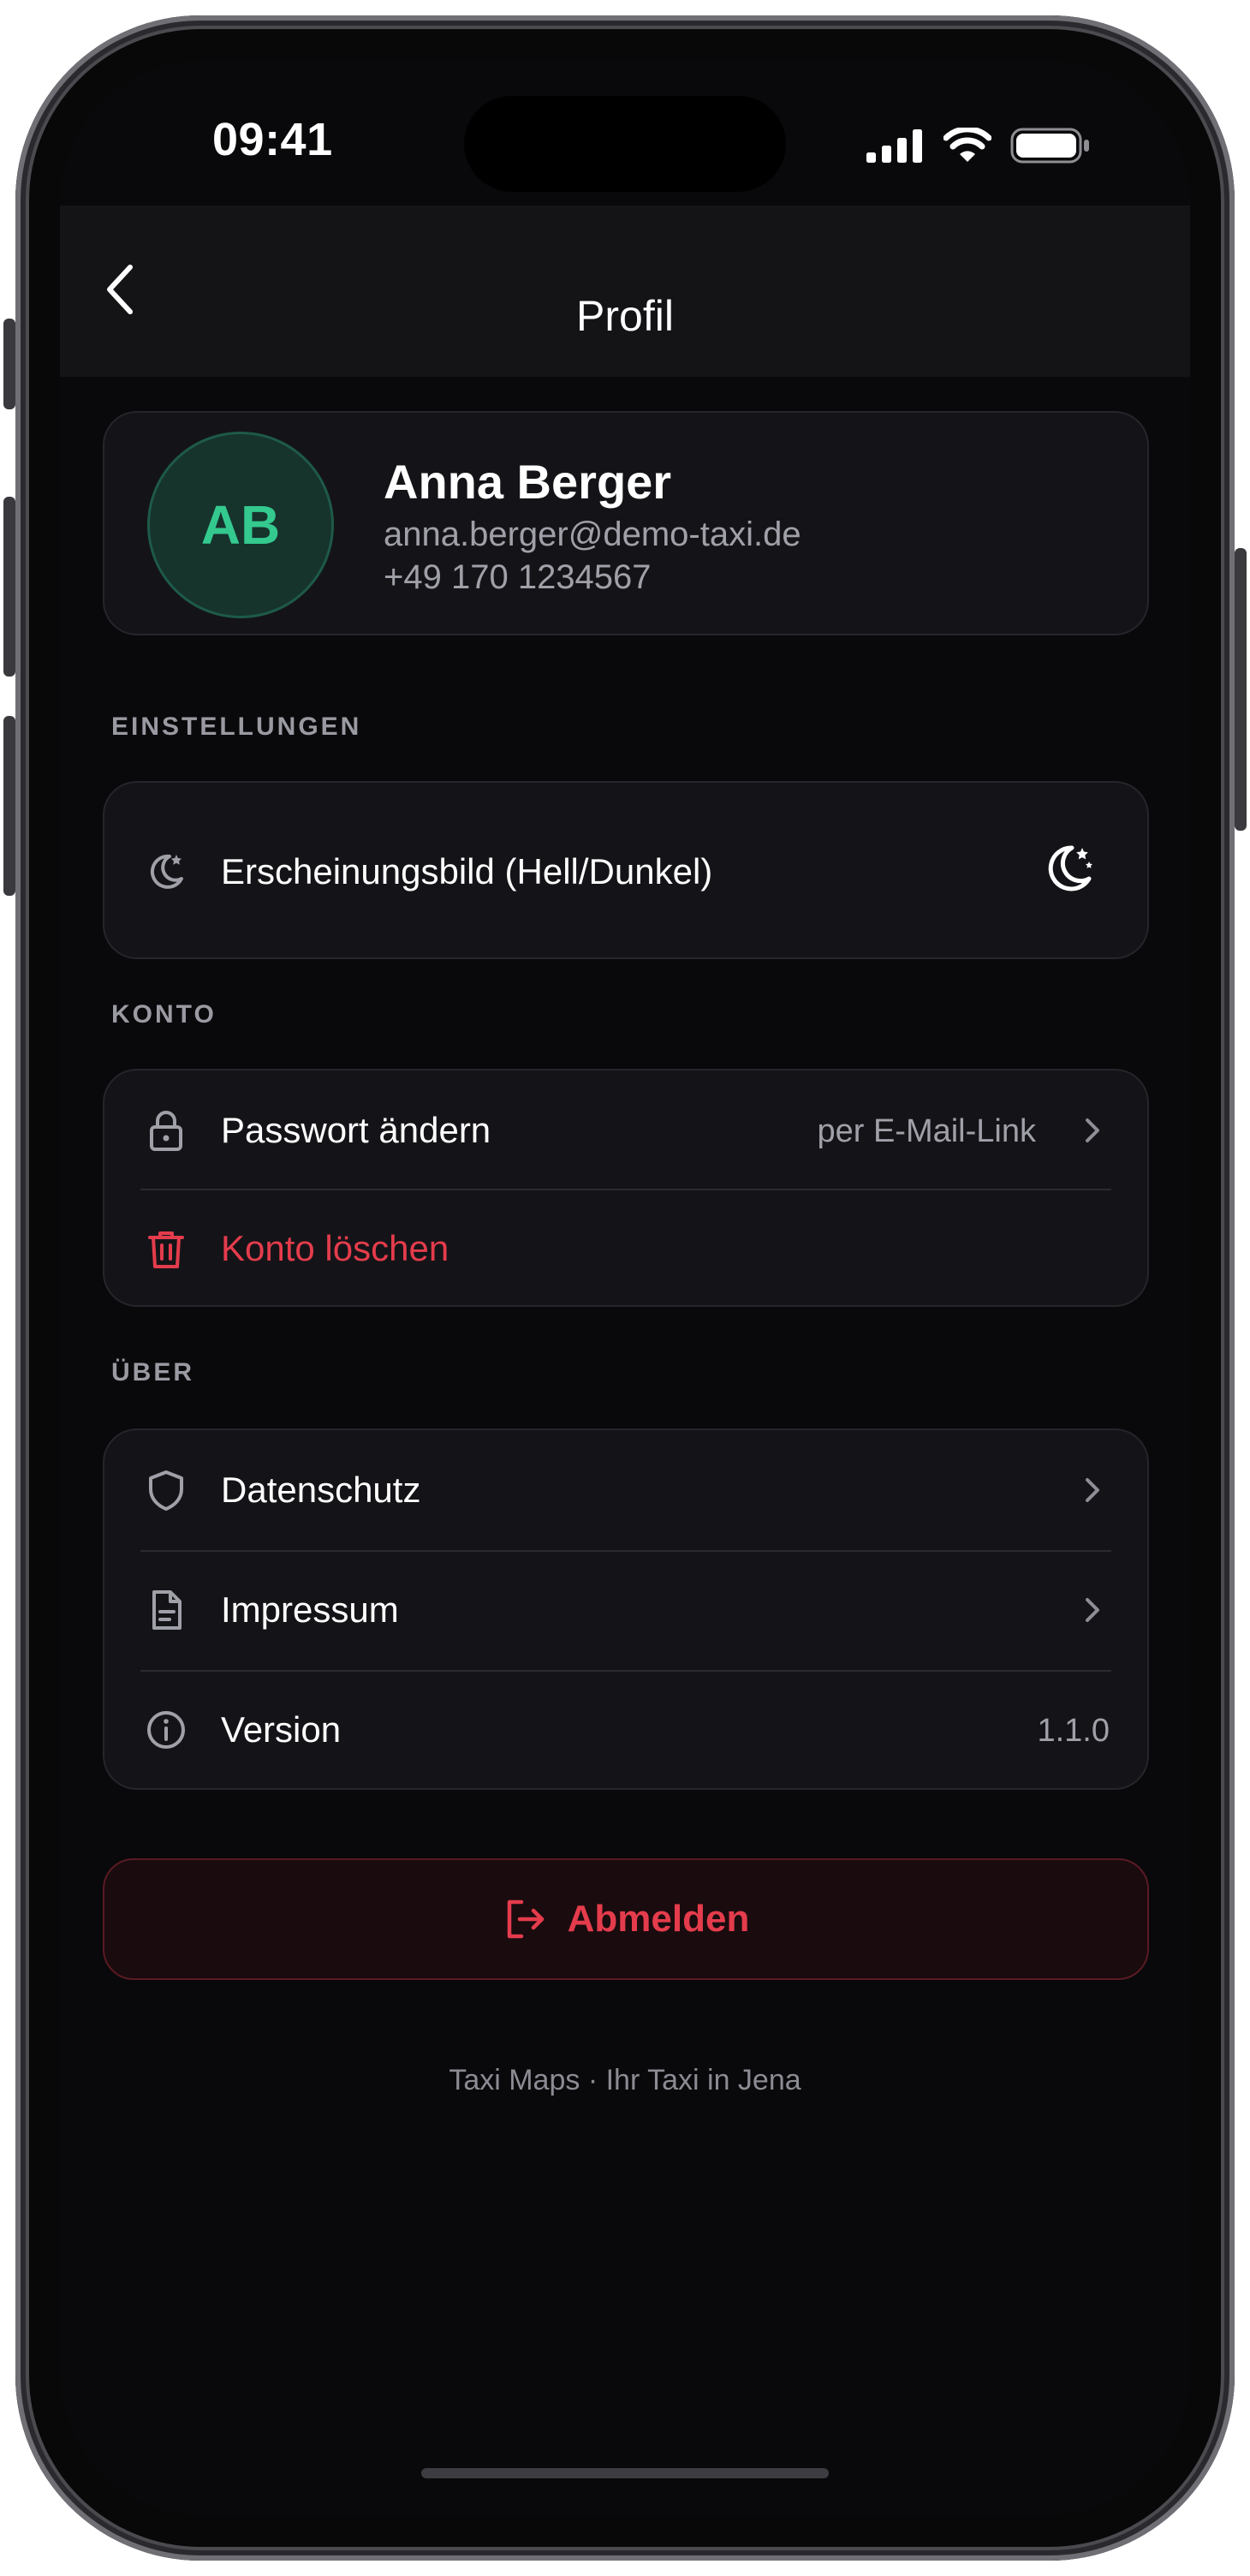 The width and height of the screenshot is (1250, 2576). What do you see at coordinates (926, 1131) in the screenshot?
I see `change-password-value: per E-Mail-Link` at bounding box center [926, 1131].